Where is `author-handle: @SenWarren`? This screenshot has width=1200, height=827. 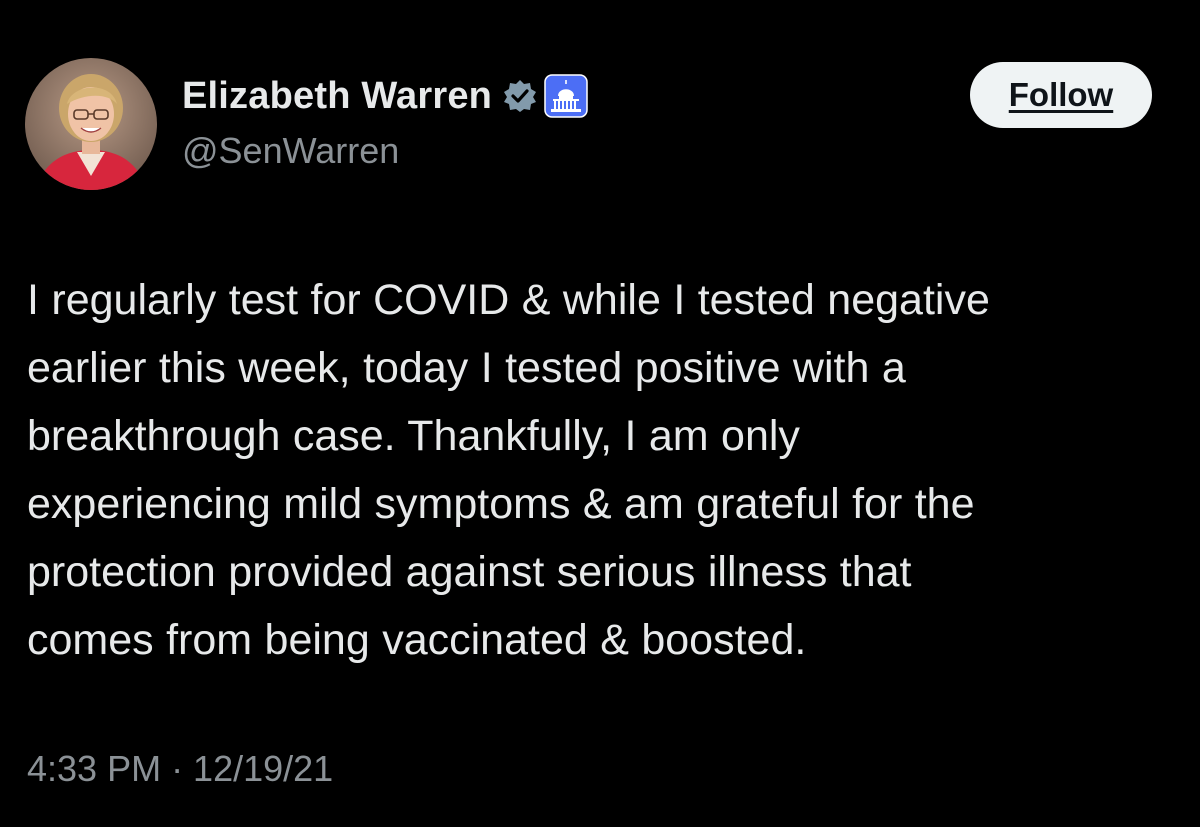 author-handle: @SenWarren is located at coordinates (290, 151).